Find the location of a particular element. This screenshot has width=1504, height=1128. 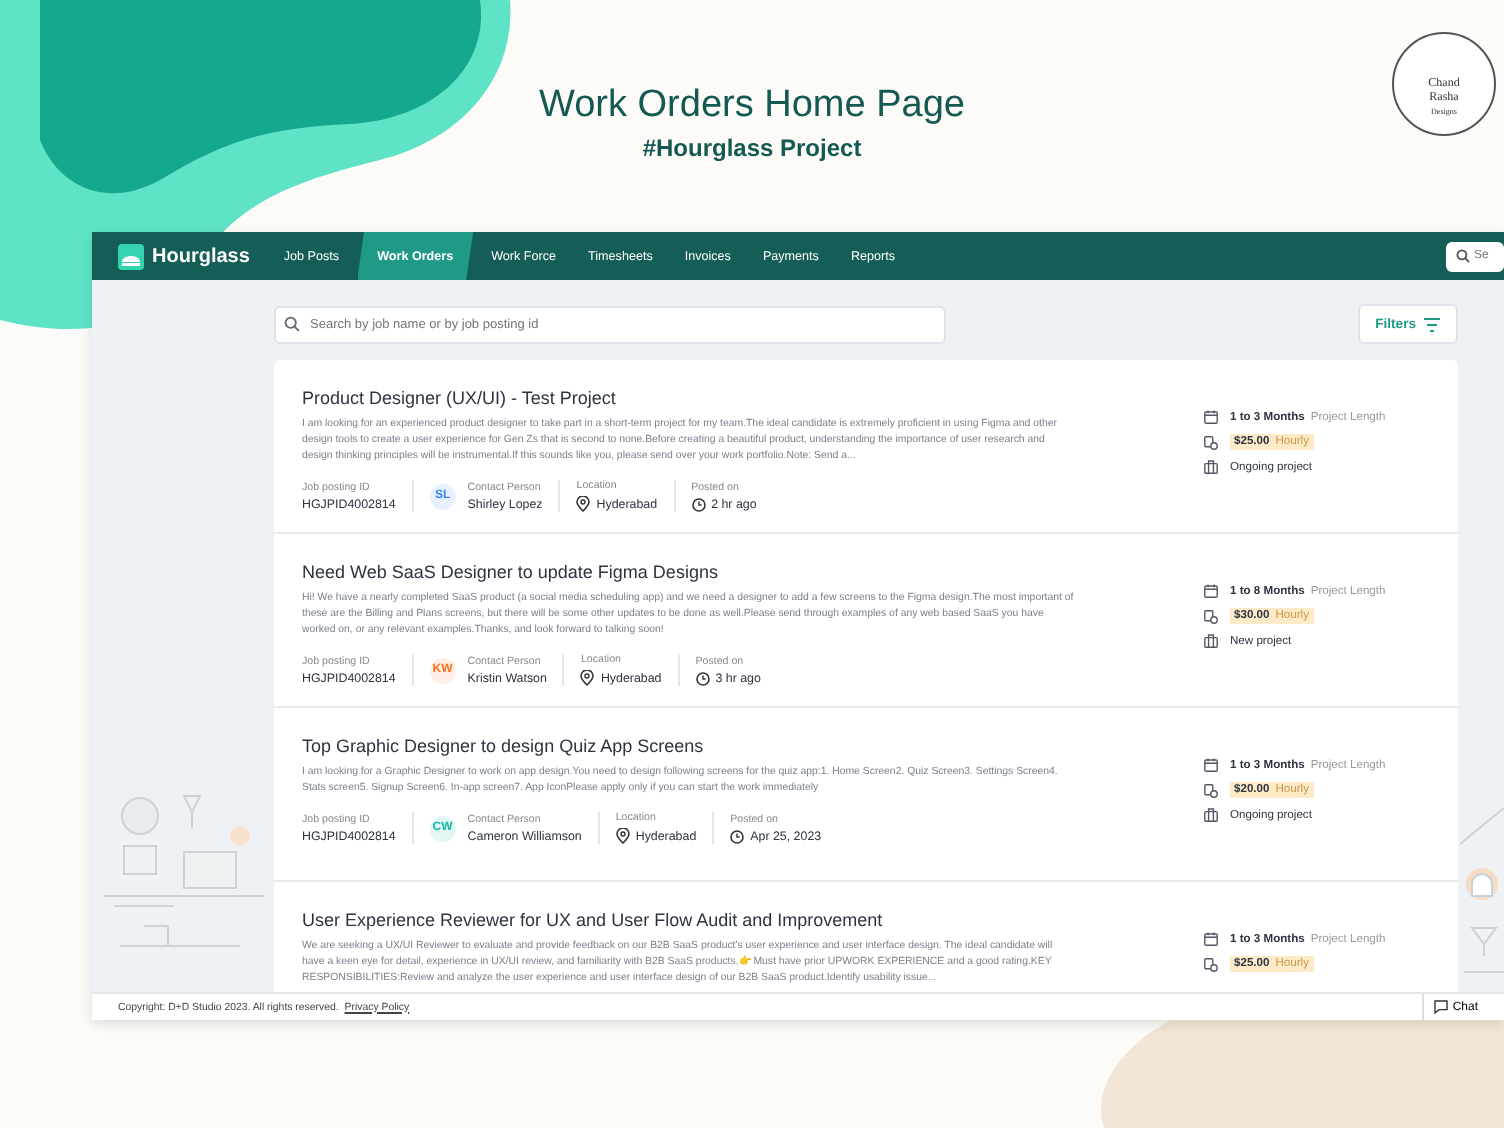

chat-bubble-icon is located at coordinates (1441, 1007).